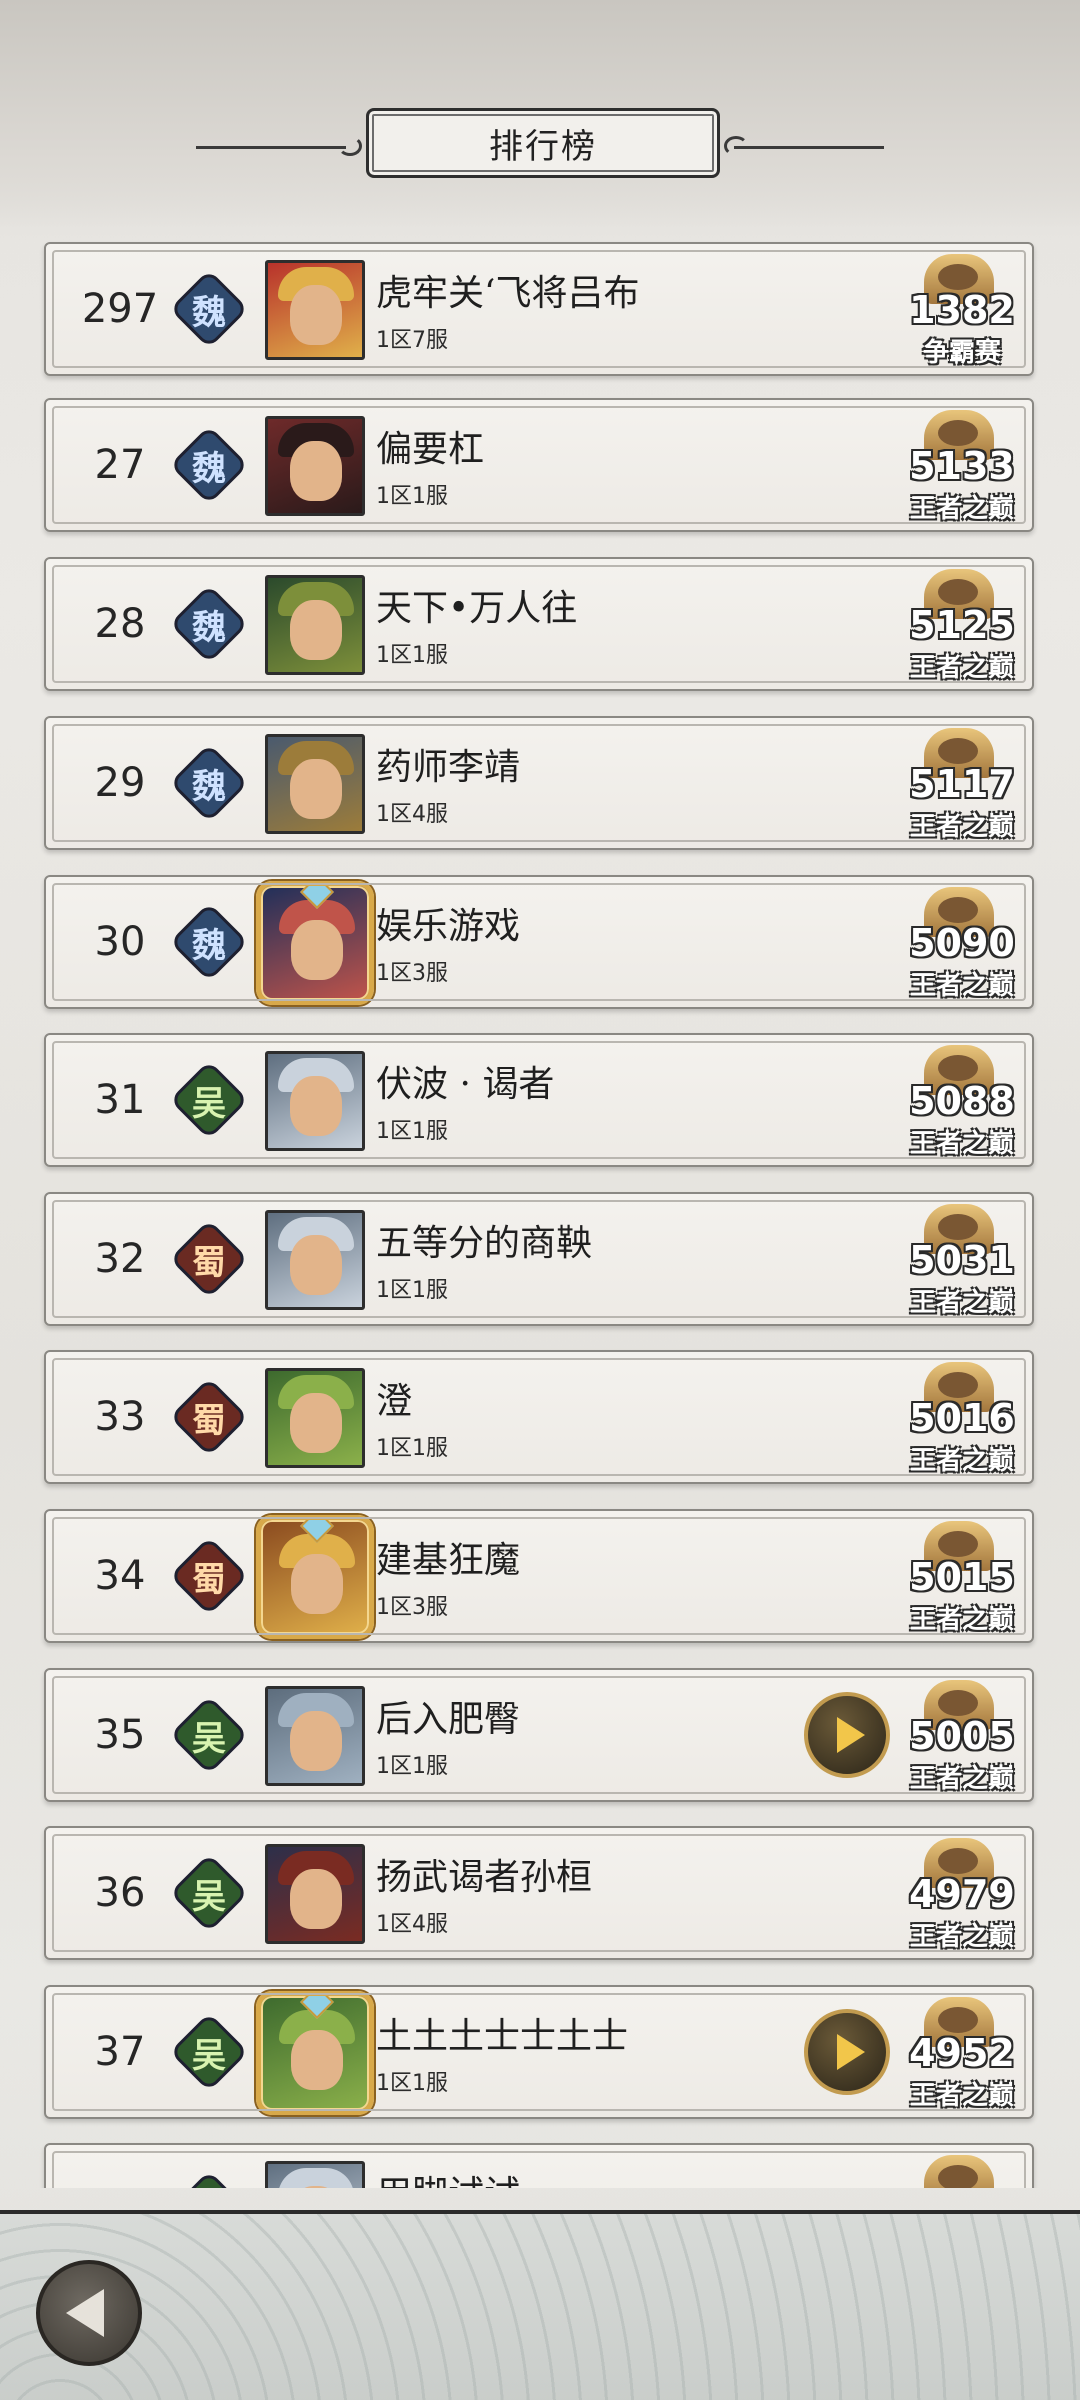  What do you see at coordinates (209, 1738) in the screenshot?
I see `faction-label: 吴` at bounding box center [209, 1738].